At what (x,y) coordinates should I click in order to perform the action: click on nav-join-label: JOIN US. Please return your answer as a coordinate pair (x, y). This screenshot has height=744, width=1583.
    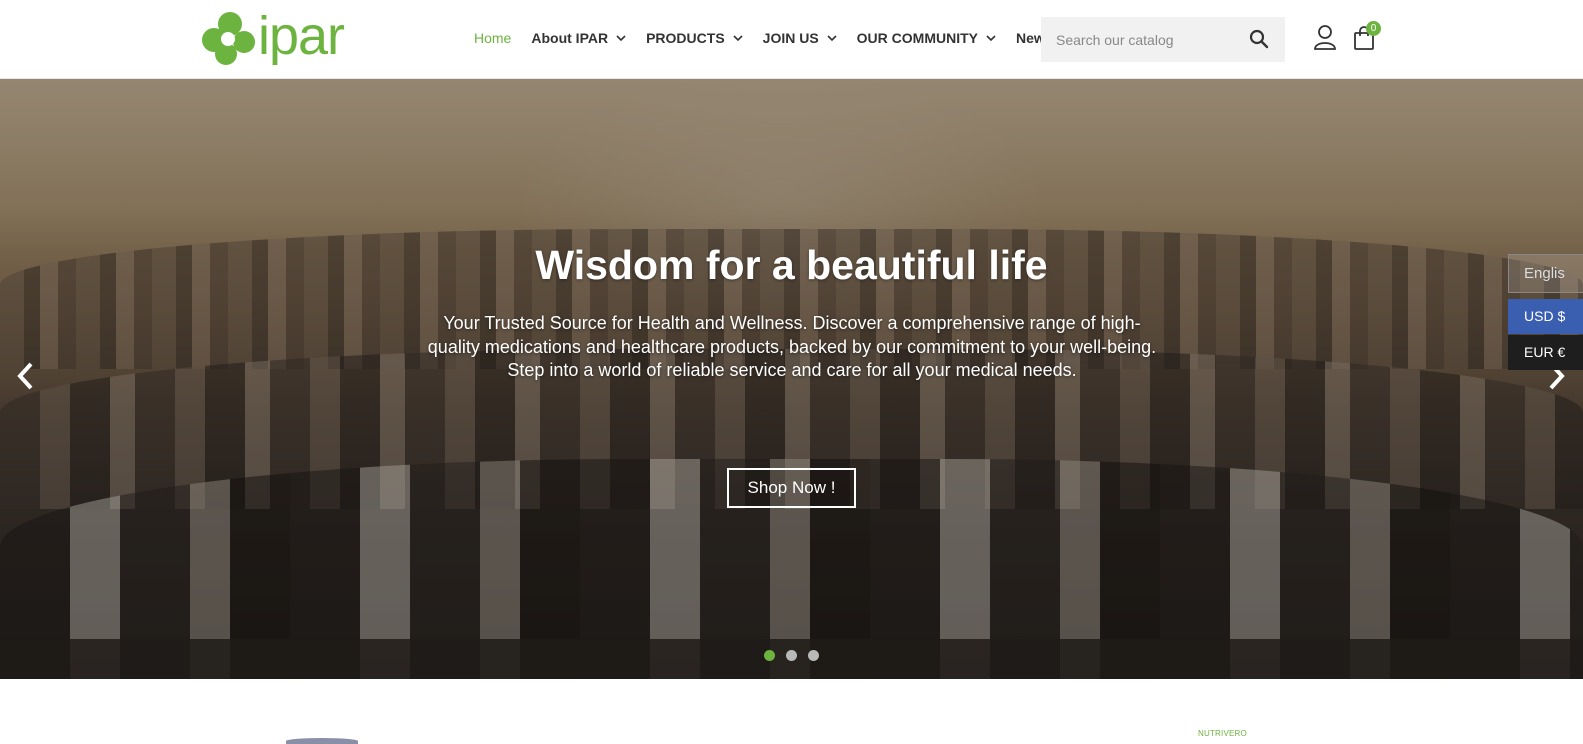
    Looking at the image, I should click on (790, 38).